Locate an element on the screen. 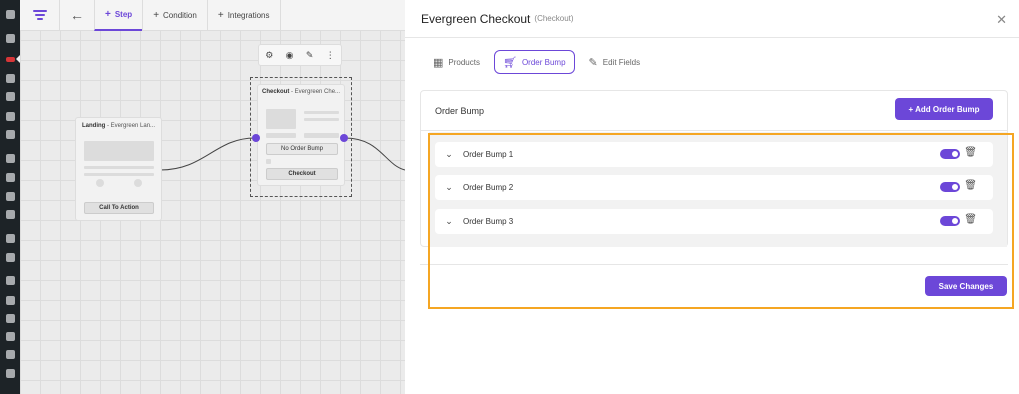  panel-subtitle: (Checkout) is located at coordinates (554, 18).